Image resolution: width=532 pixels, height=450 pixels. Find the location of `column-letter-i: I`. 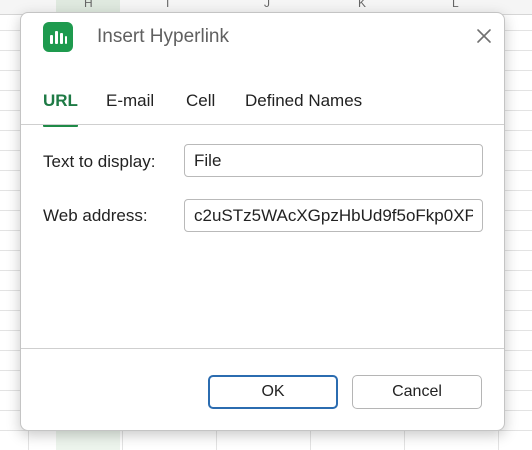

column-letter-i: I is located at coordinates (167, 5).